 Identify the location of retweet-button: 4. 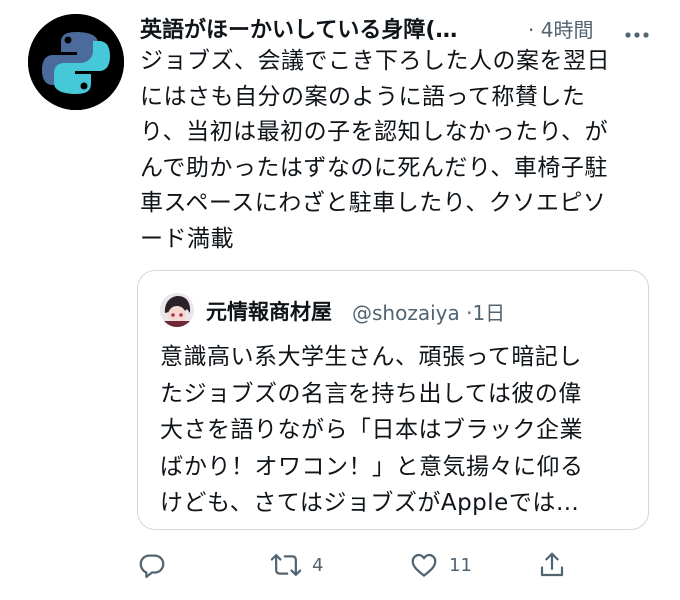
(296, 565).